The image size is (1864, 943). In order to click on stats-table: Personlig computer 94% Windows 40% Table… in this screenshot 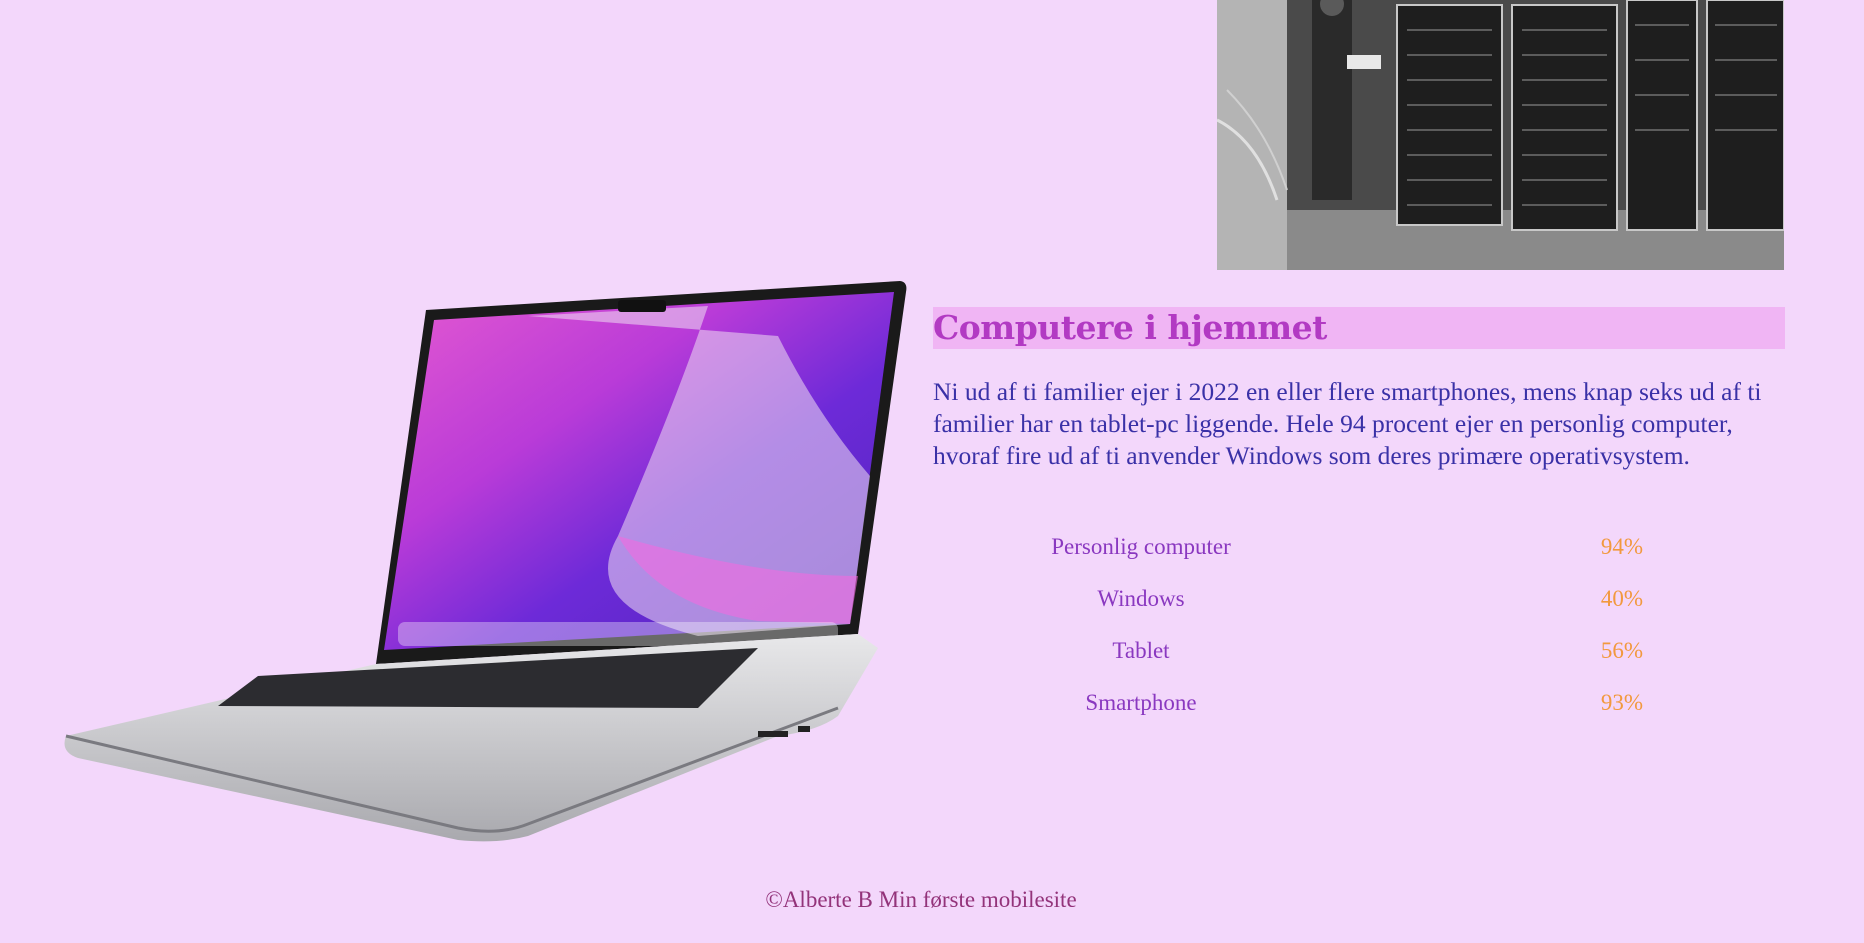, I will do `click(1359, 634)`.